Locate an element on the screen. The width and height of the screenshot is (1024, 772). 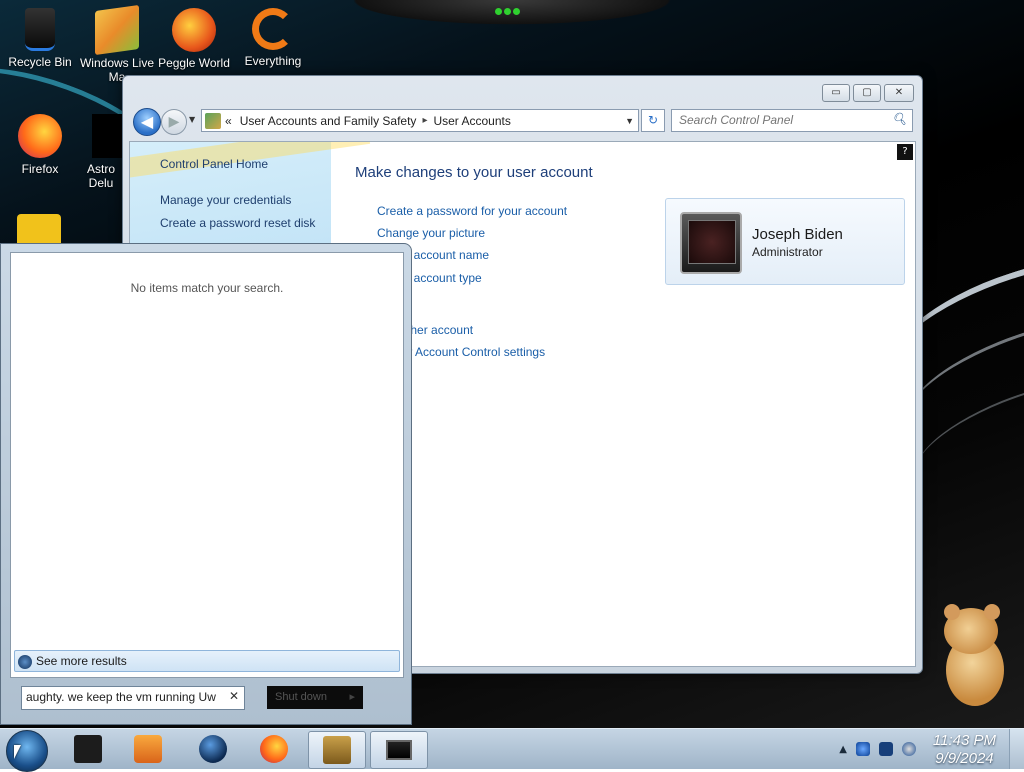
control-panel-home-link: Control Panel Home is located at coordinates (214, 164).